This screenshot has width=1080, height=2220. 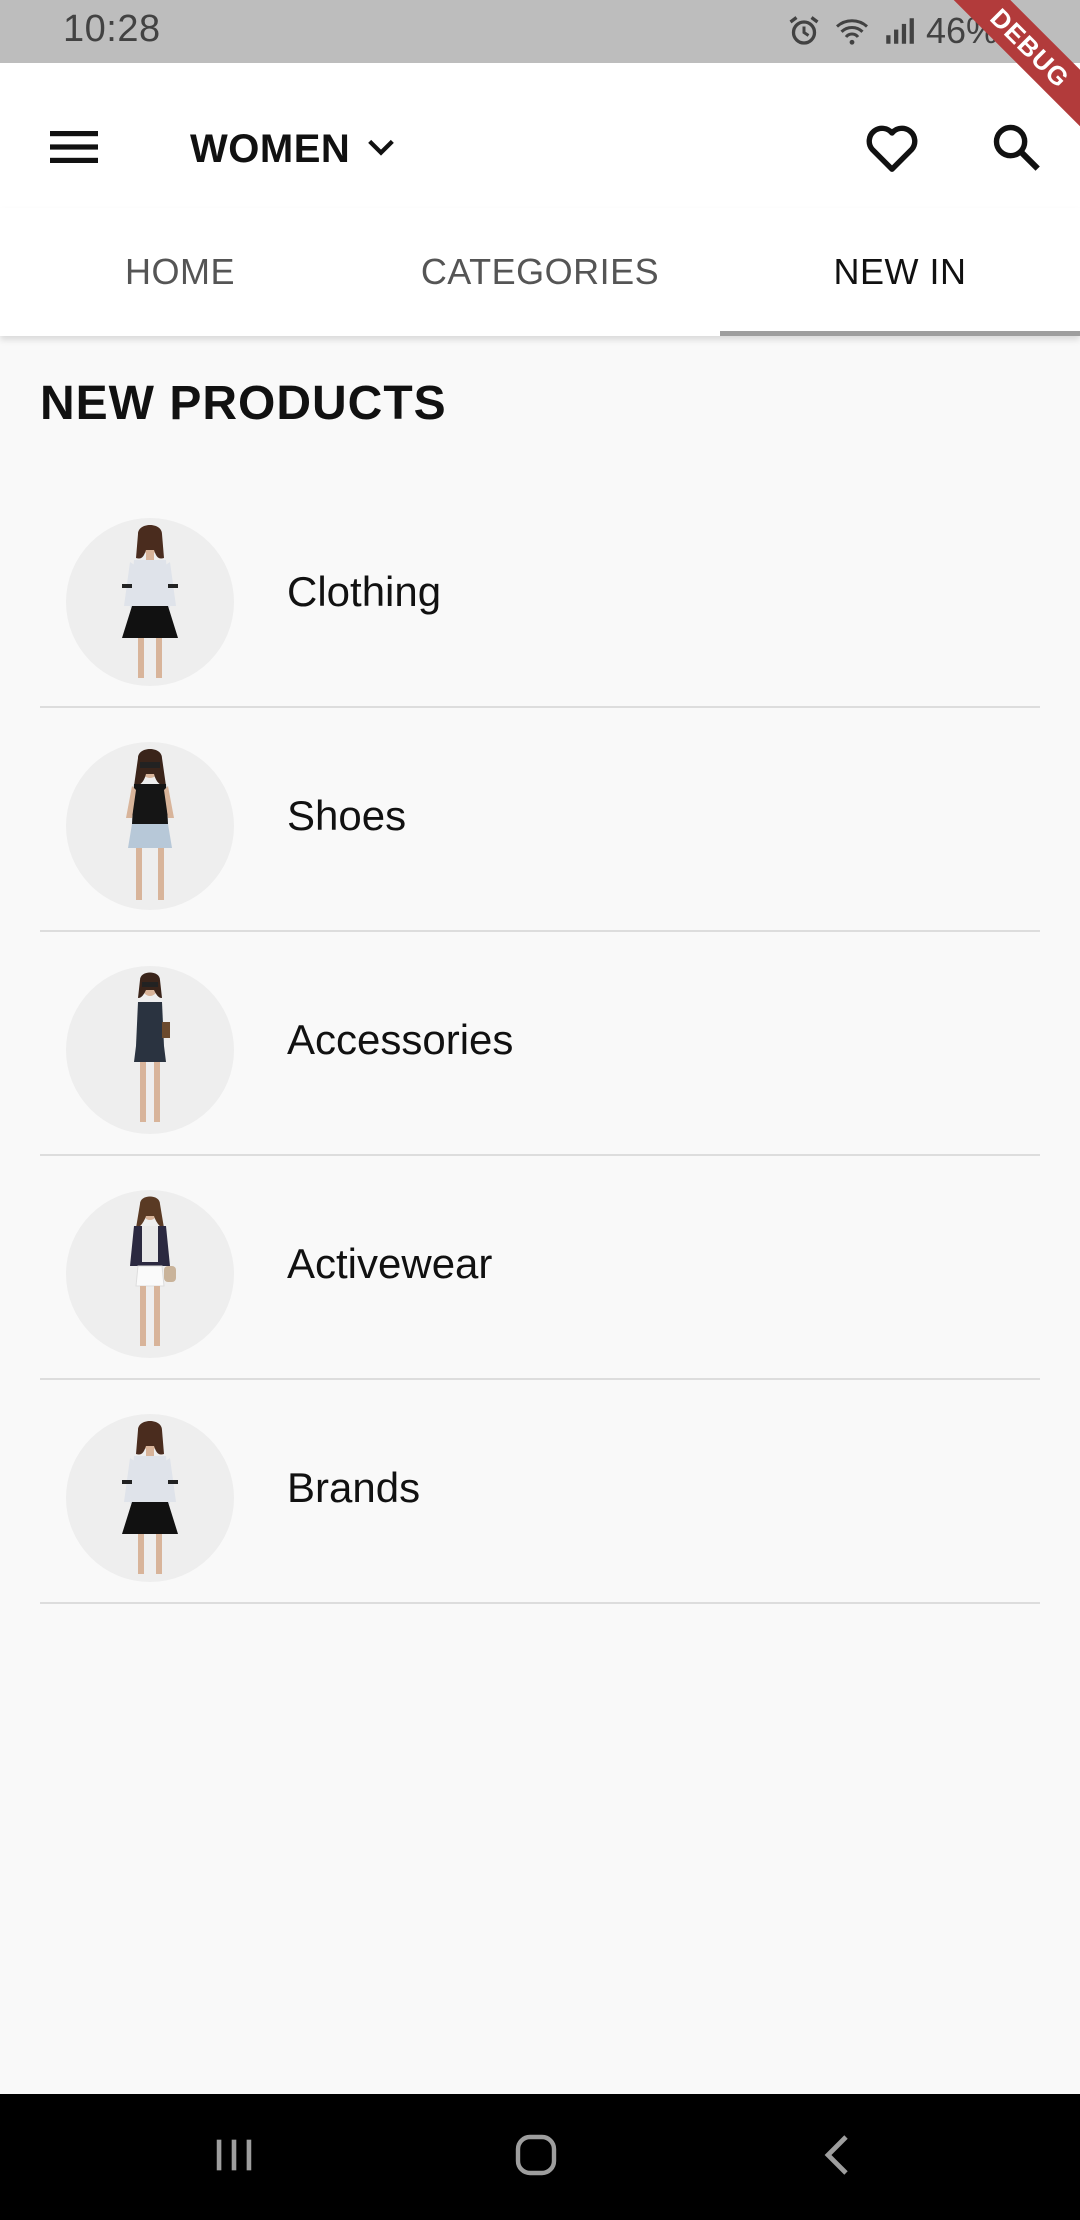 I want to click on chevron-down-icon, so click(x=381, y=149).